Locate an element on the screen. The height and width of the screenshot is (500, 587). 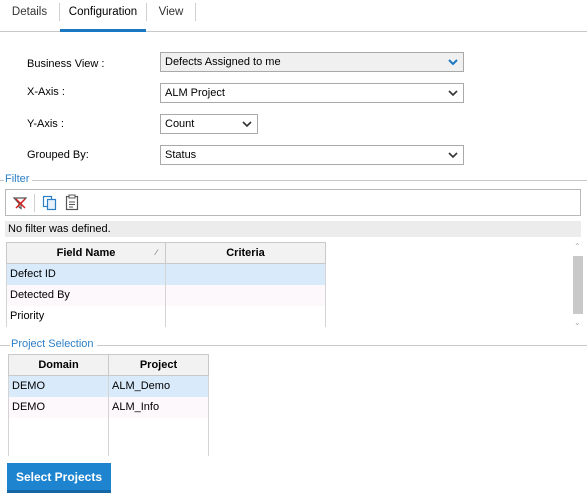
grouped-by-label: Grouped By: is located at coordinates (58, 155).